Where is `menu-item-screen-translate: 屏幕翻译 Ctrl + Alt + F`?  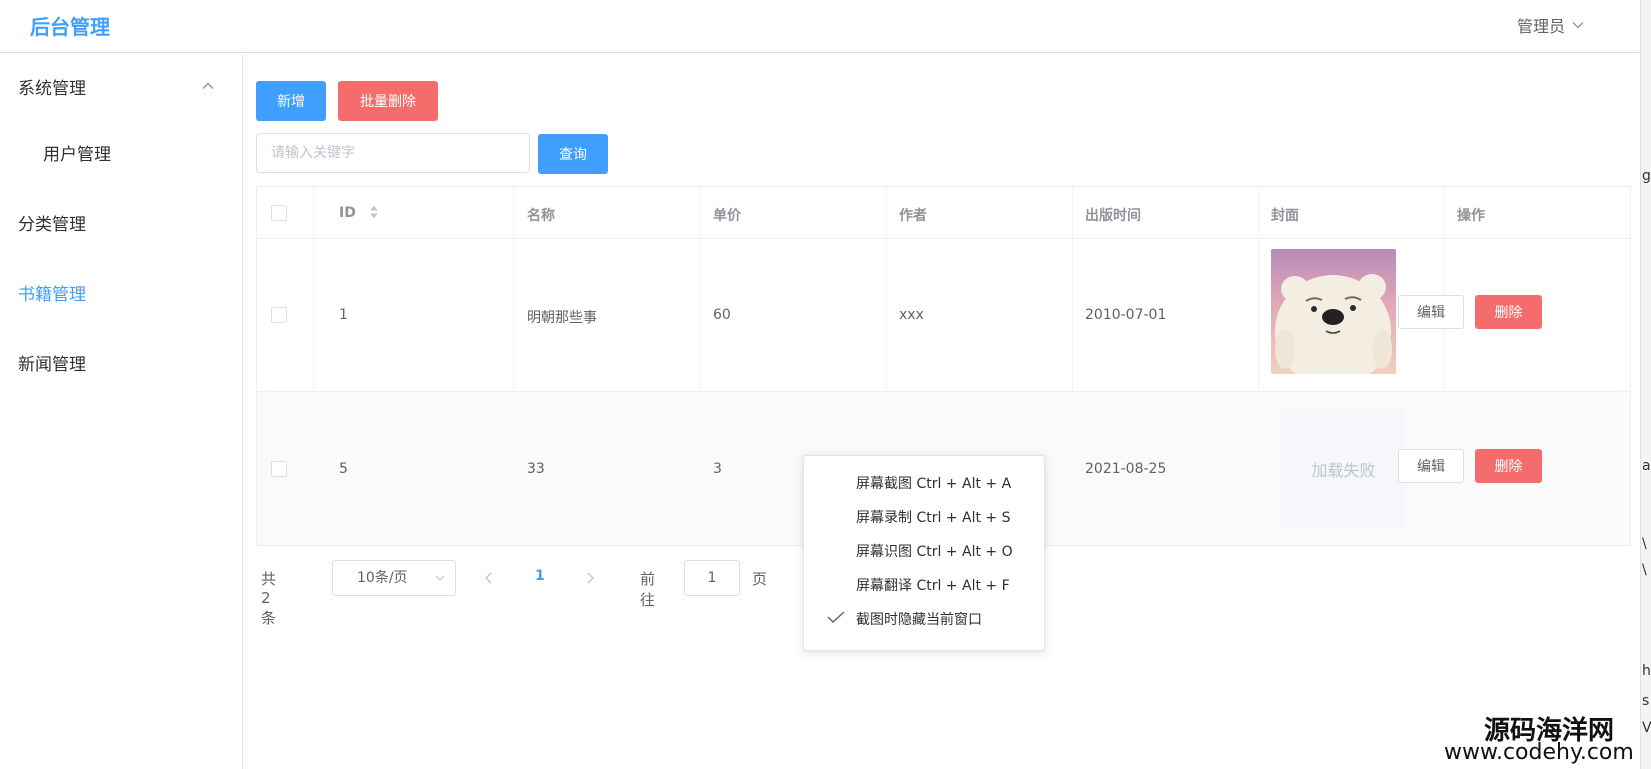
menu-item-screen-translate: 屏幕翻译 Ctrl + Alt + F is located at coordinates (933, 585).